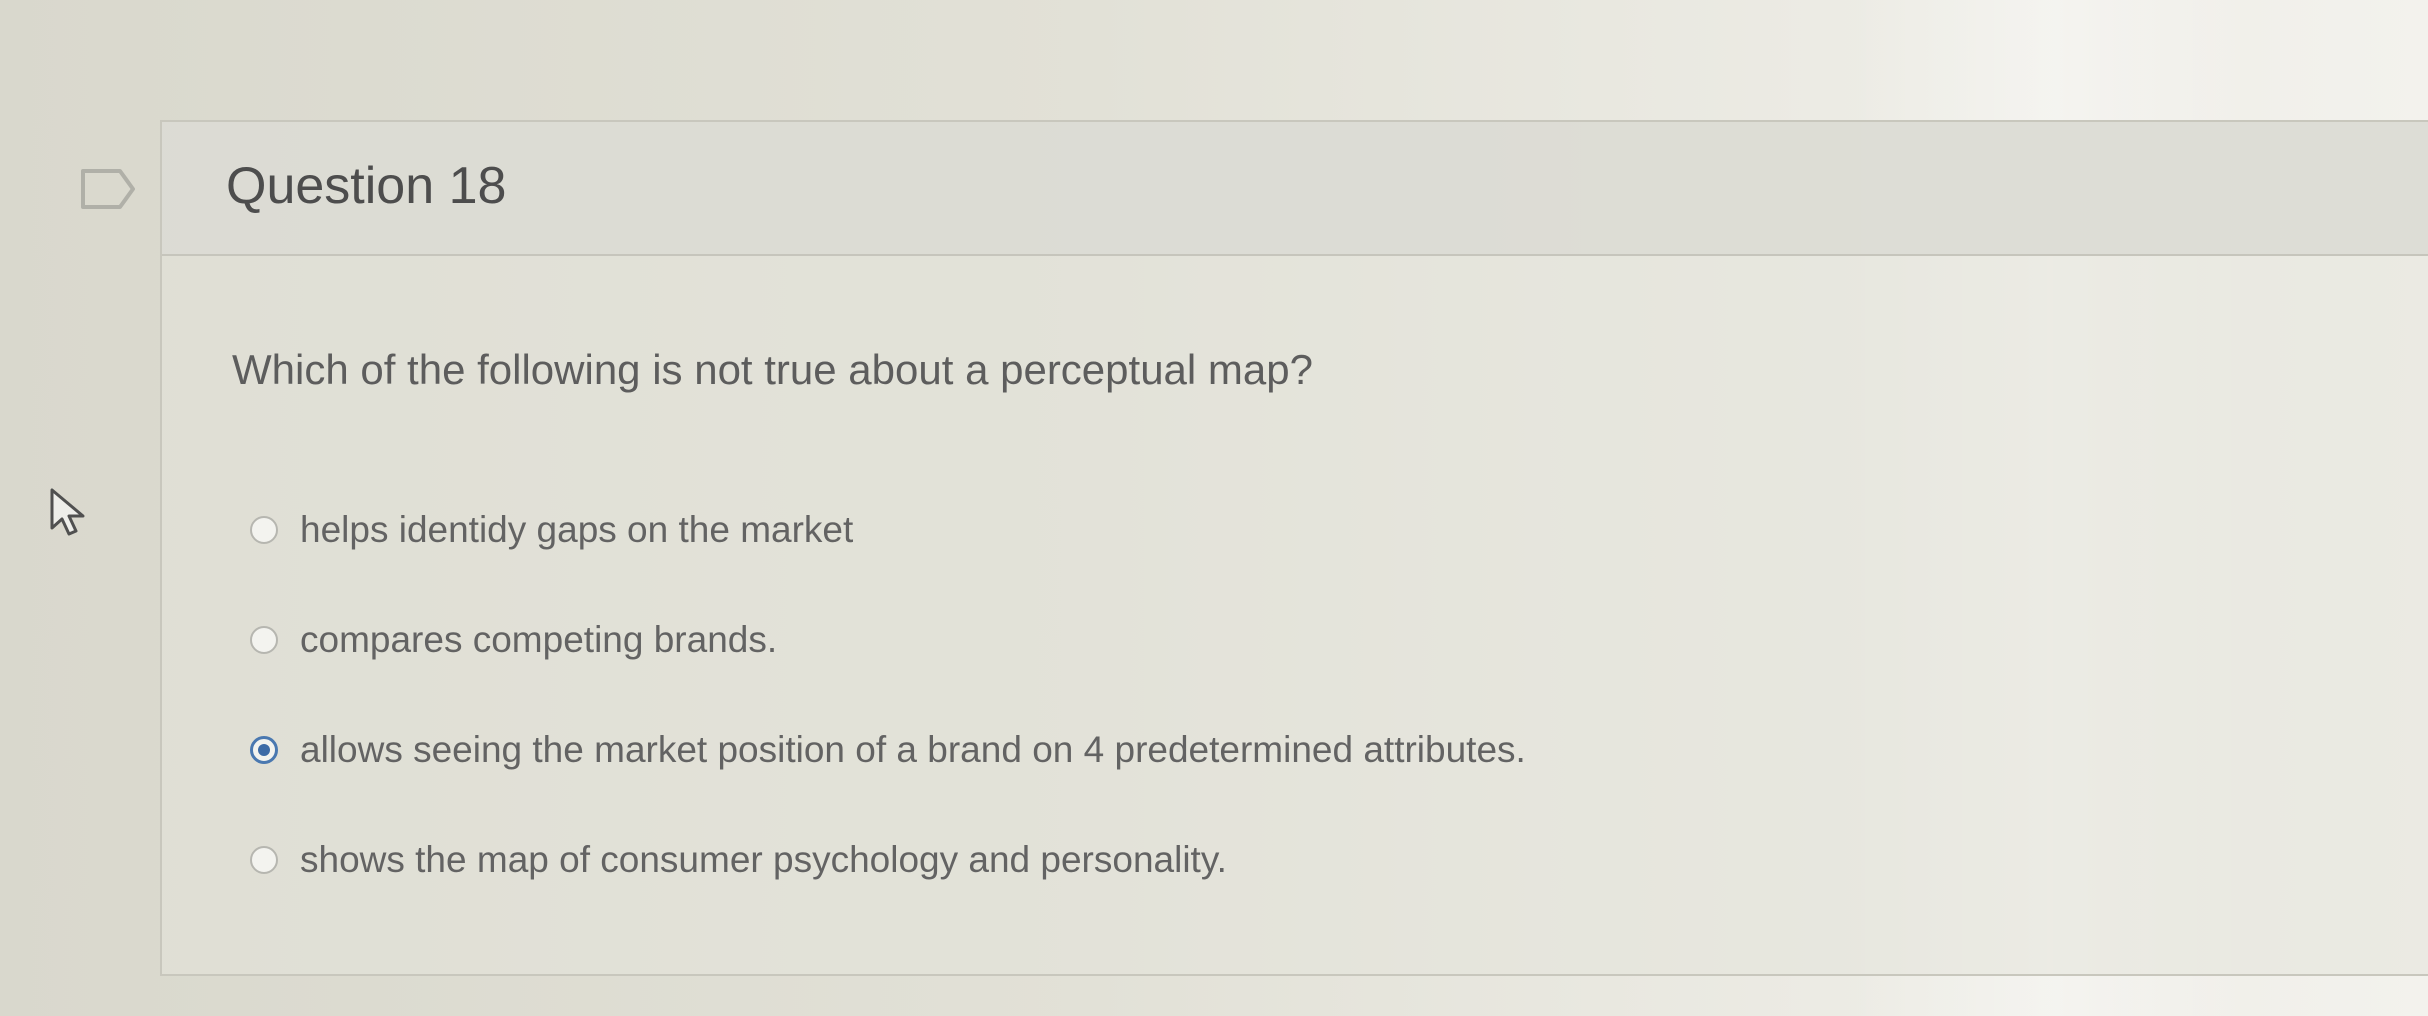 Image resolution: width=2428 pixels, height=1016 pixels. I want to click on answer-option: compares competing brands., so click(513, 640).